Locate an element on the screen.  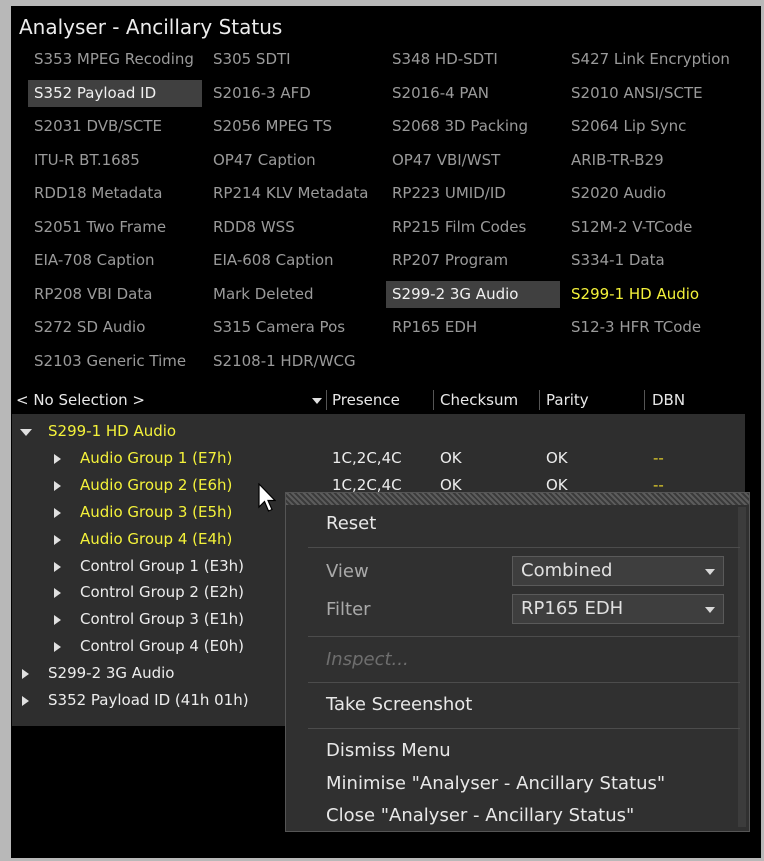
cell-parity: OK is located at coordinates (557, 457).